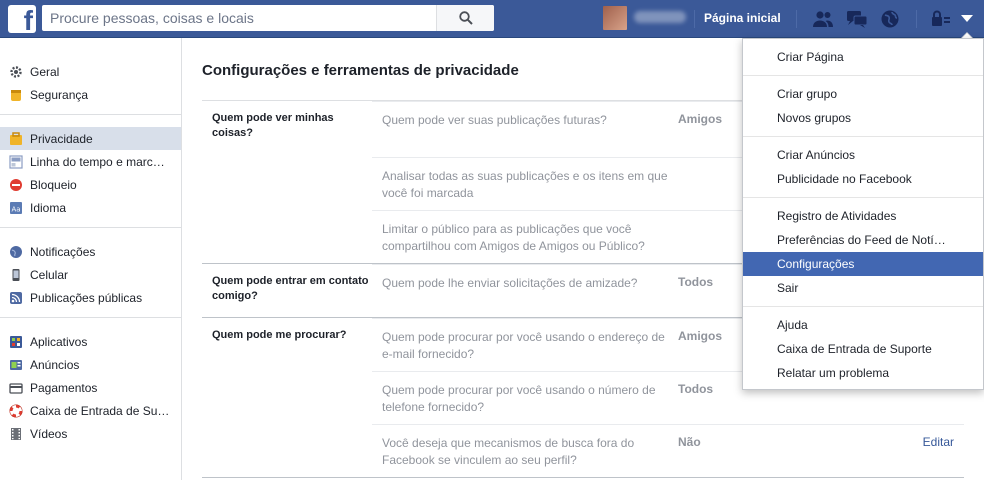  Describe the element at coordinates (242, 18) in the screenshot. I see `search-input` at that location.